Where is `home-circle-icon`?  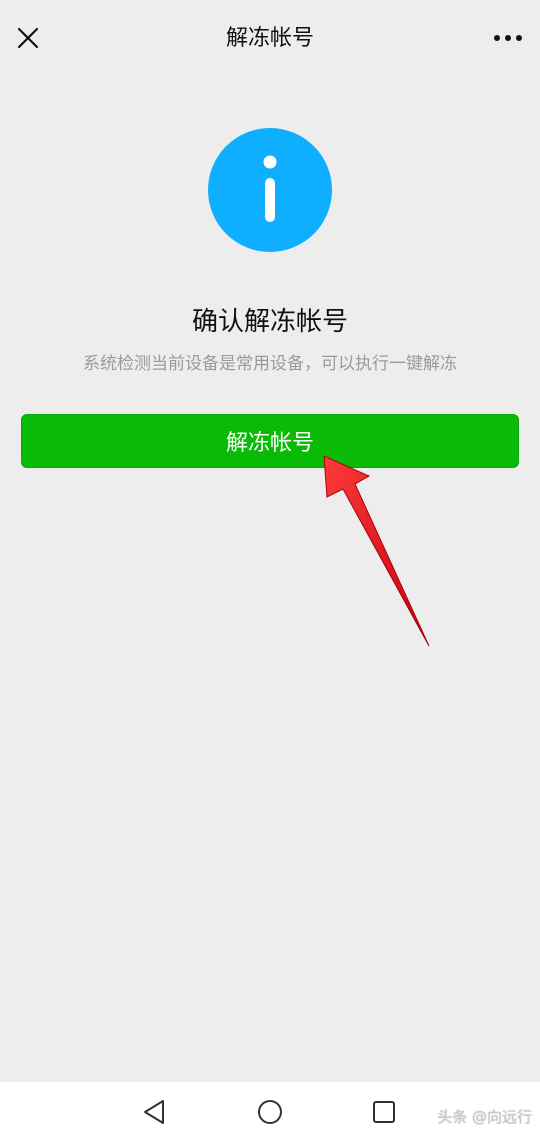 home-circle-icon is located at coordinates (270, 1112).